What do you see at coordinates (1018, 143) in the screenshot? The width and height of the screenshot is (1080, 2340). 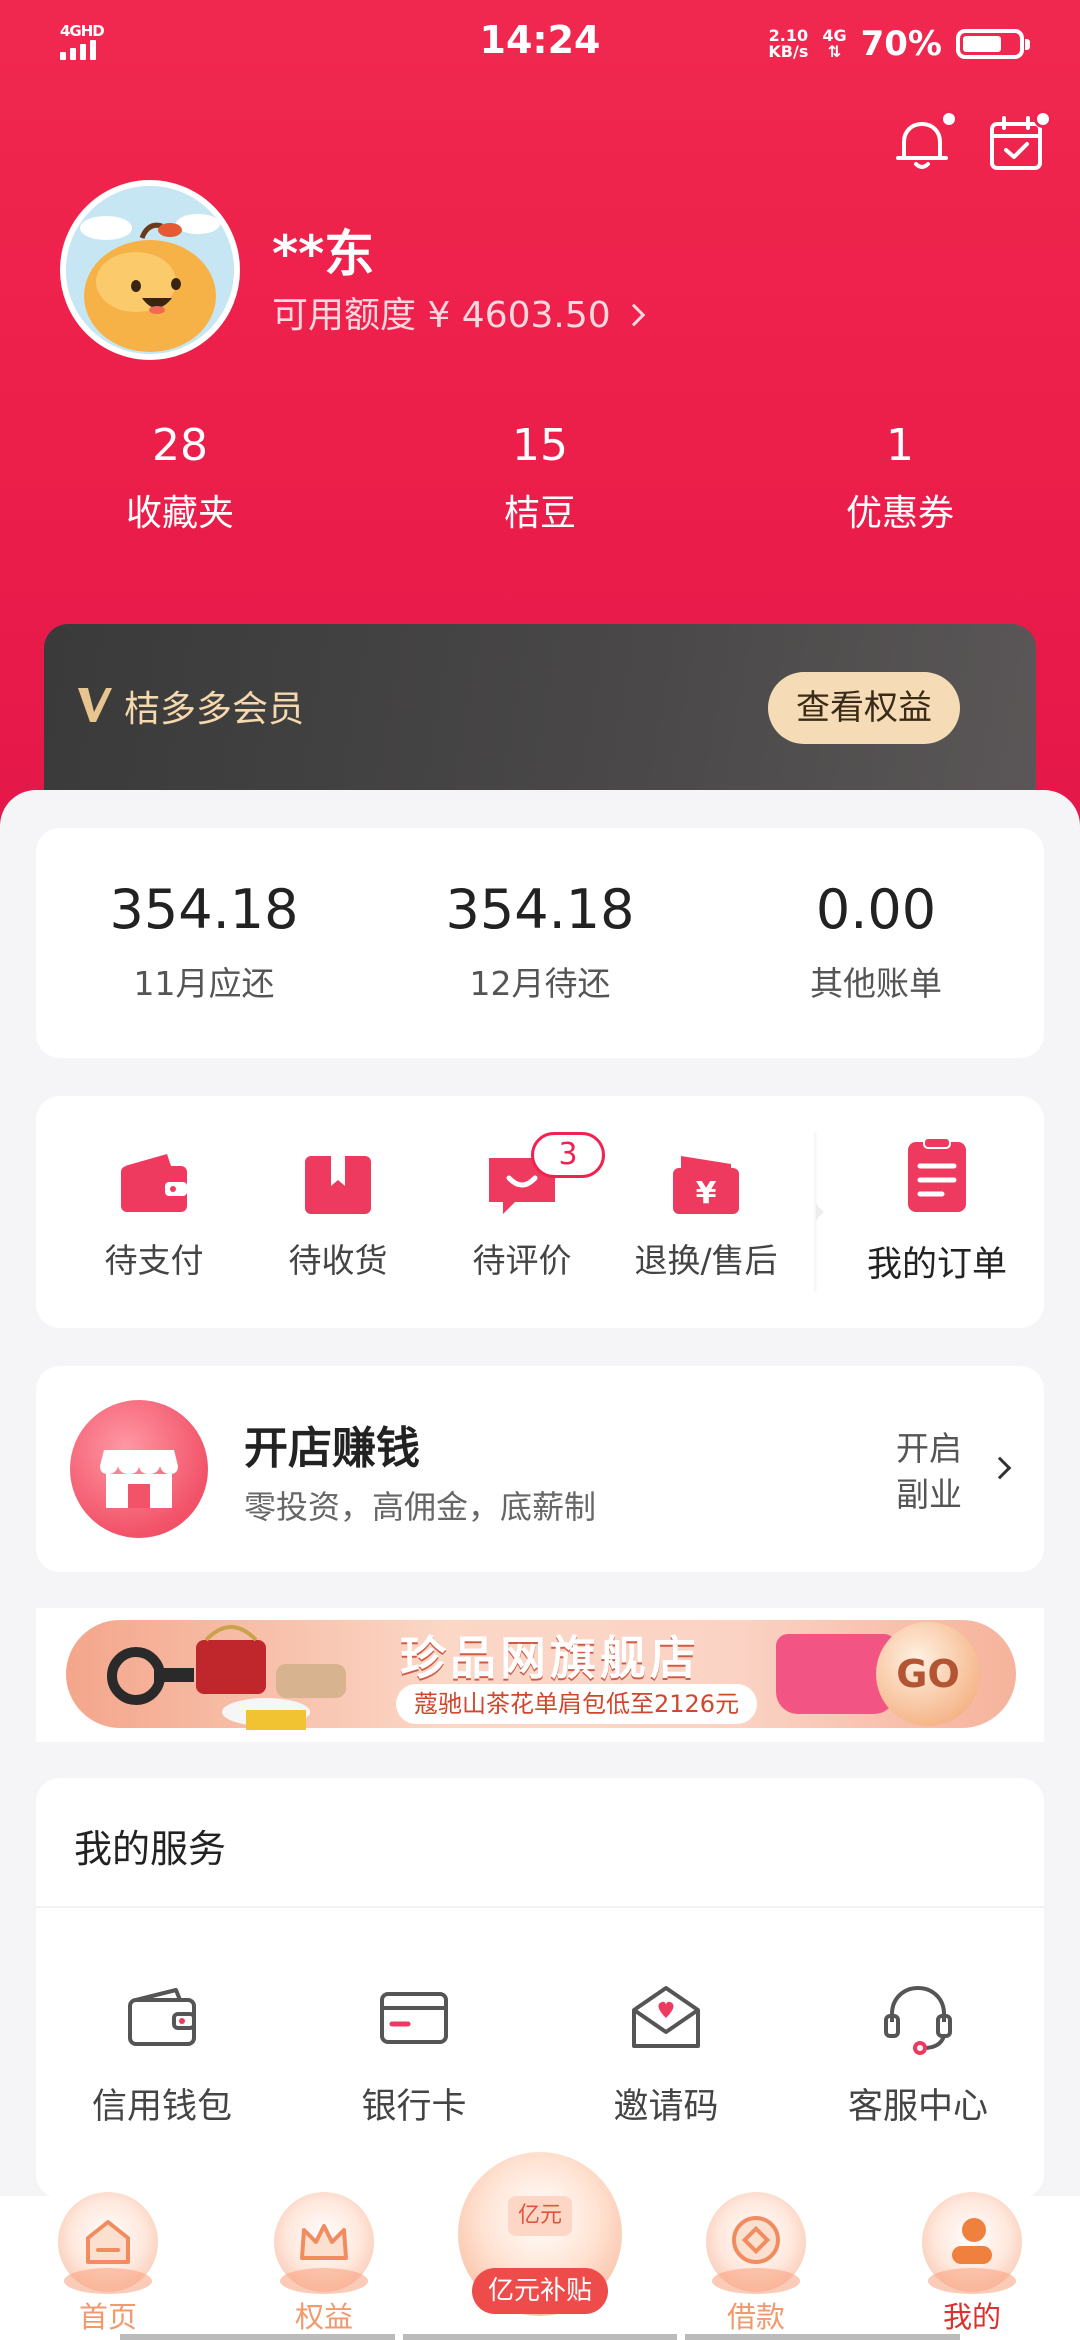 I see `calendar-check-icon` at bounding box center [1018, 143].